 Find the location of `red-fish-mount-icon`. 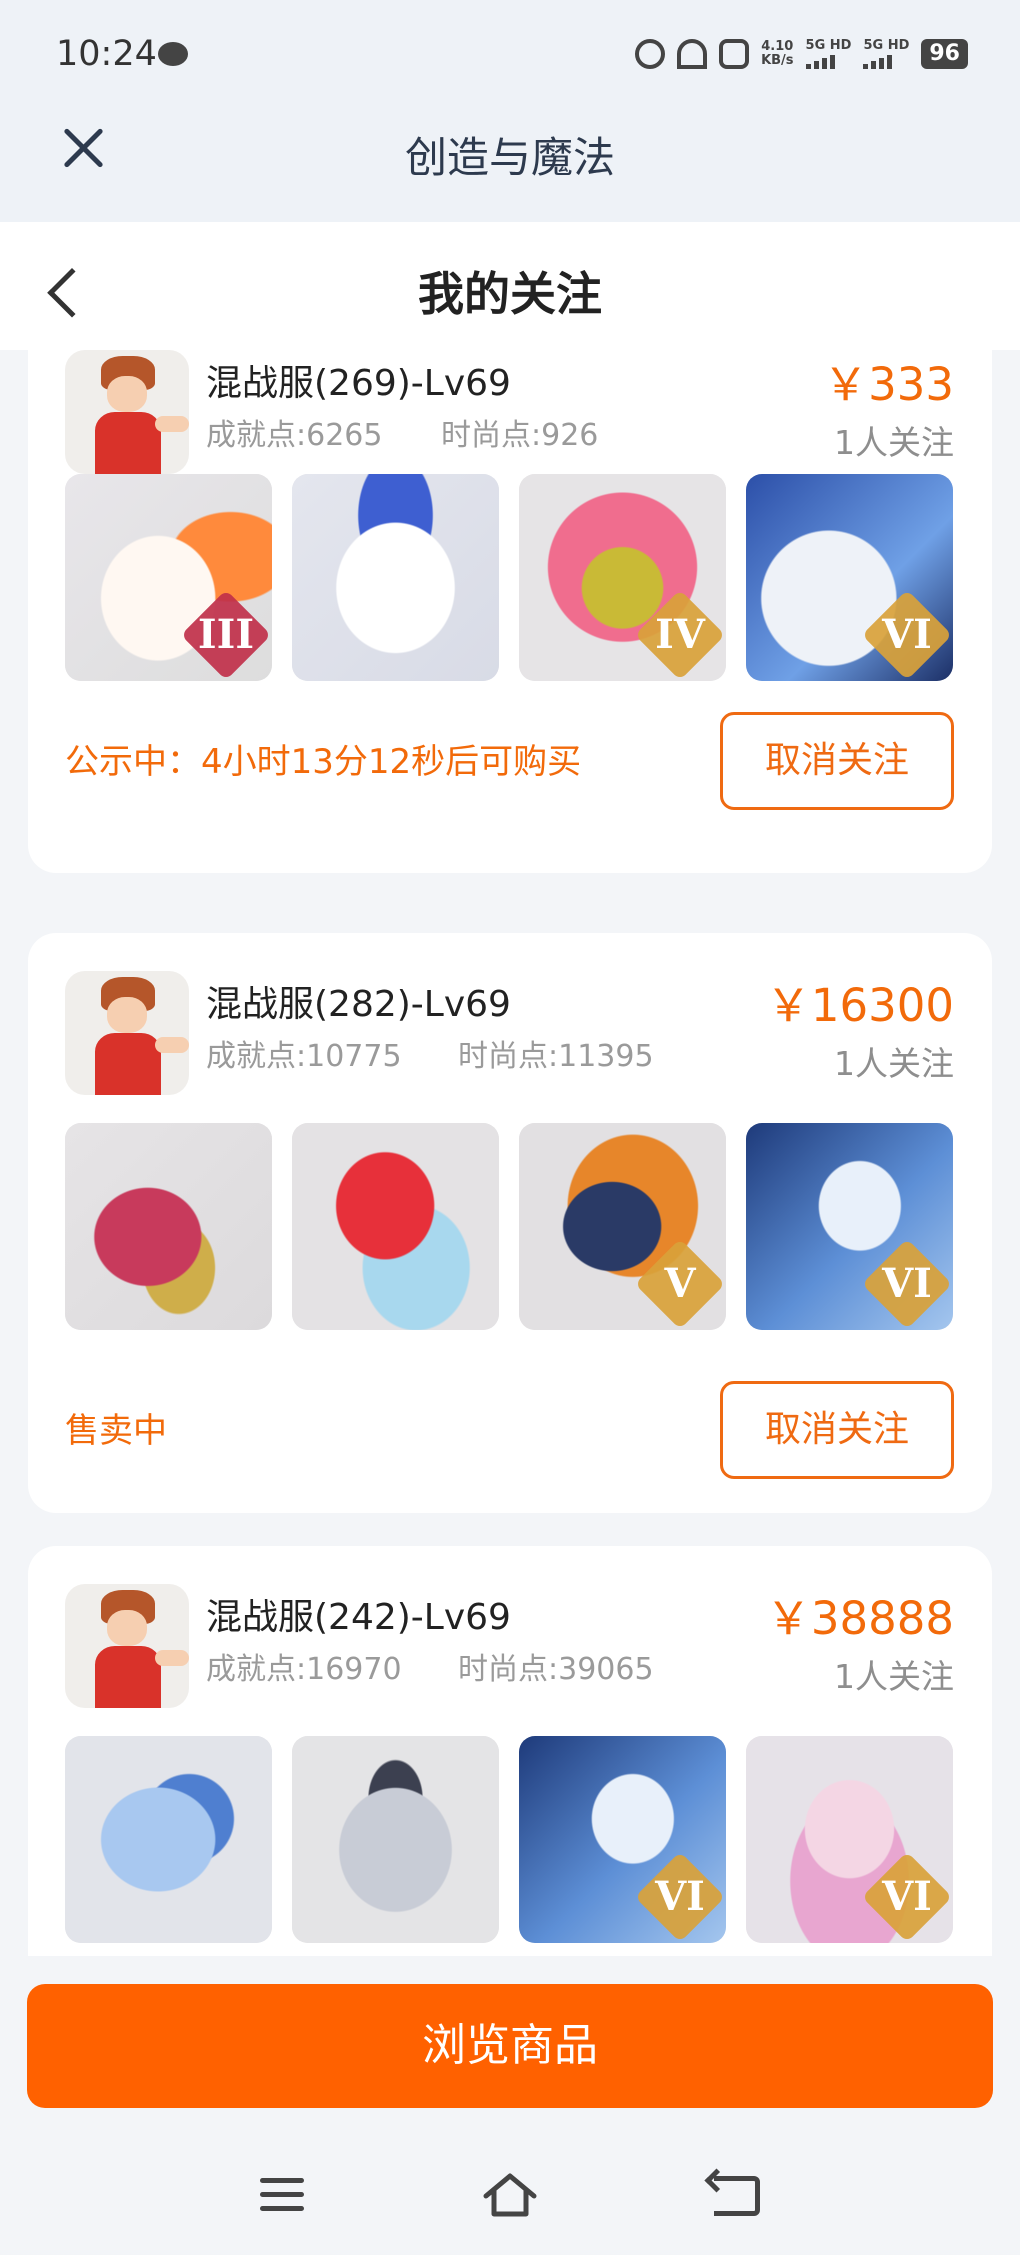

red-fish-mount-icon is located at coordinates (395, 1226).